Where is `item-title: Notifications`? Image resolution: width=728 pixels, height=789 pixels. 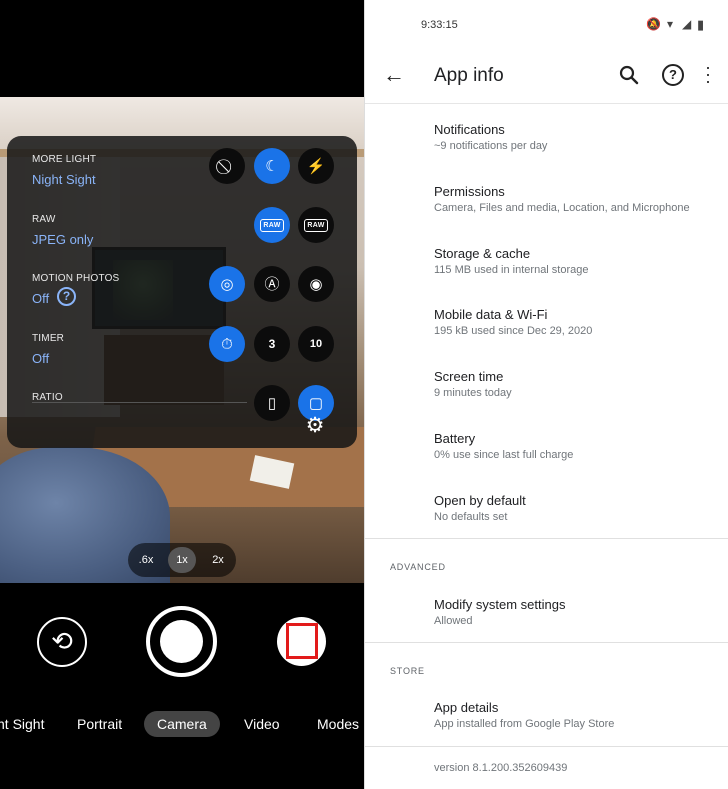
item-title: Notifications is located at coordinates (469, 129).